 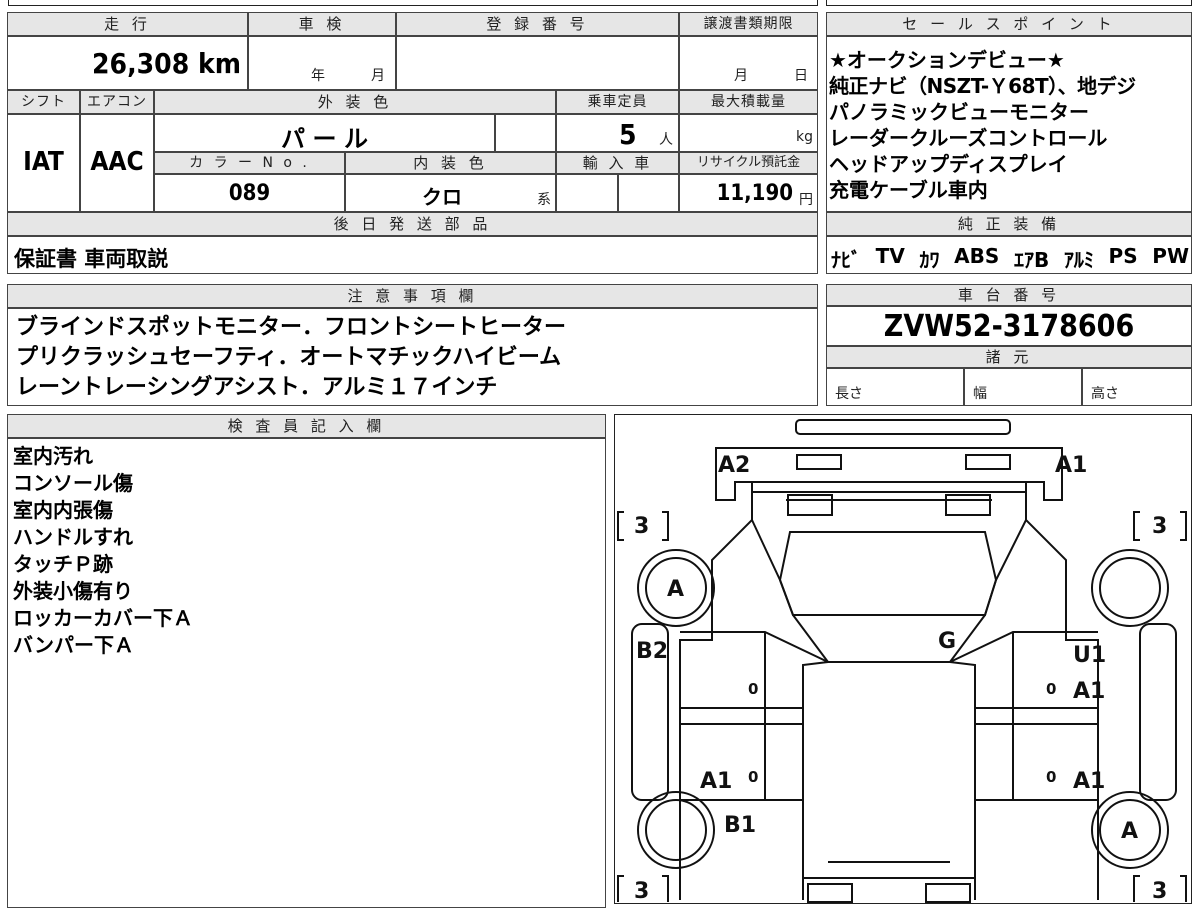 I want to click on shift-value: IAT, so click(x=43, y=162).